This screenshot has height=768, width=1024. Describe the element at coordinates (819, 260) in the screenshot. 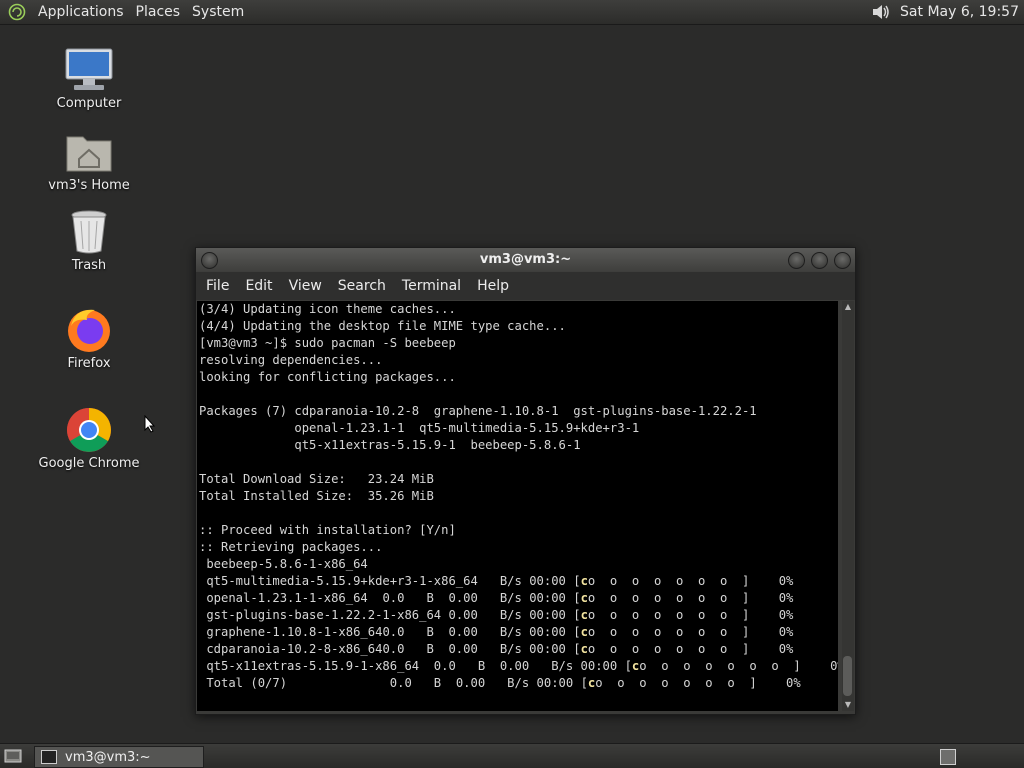

I see `maximize-button` at that location.